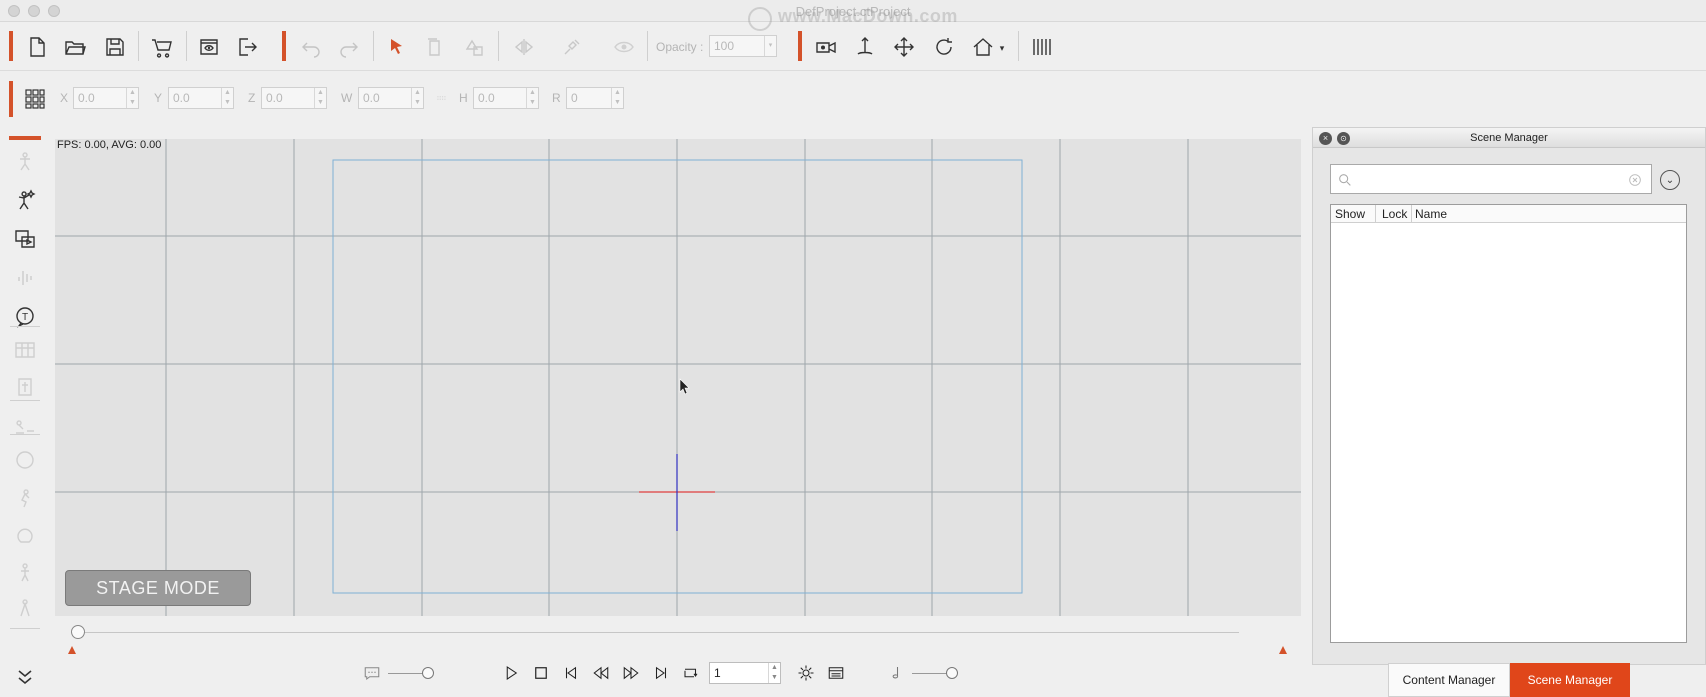 The width and height of the screenshot is (1706, 697). I want to click on w-label: W, so click(347, 98).